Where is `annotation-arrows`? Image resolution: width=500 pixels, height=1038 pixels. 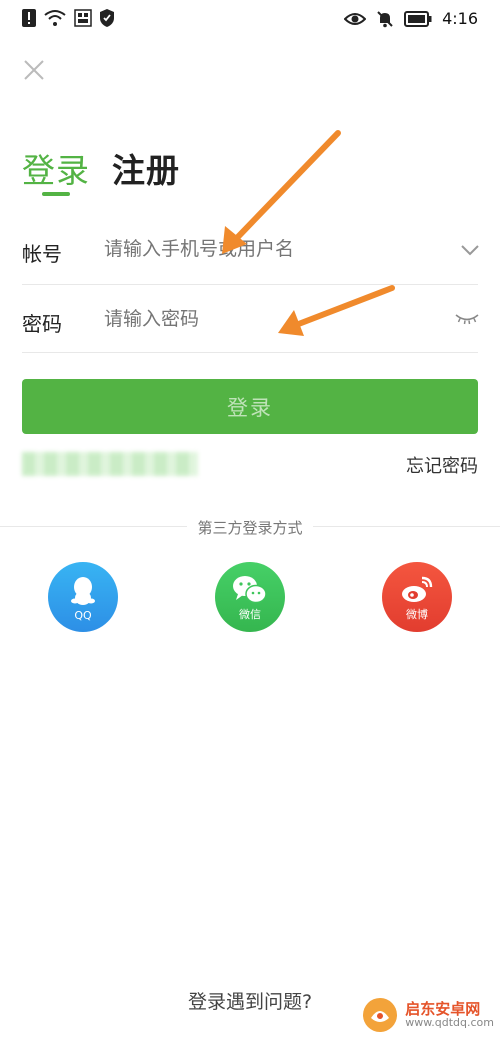
annotation-arrows is located at coordinates (308, 233).